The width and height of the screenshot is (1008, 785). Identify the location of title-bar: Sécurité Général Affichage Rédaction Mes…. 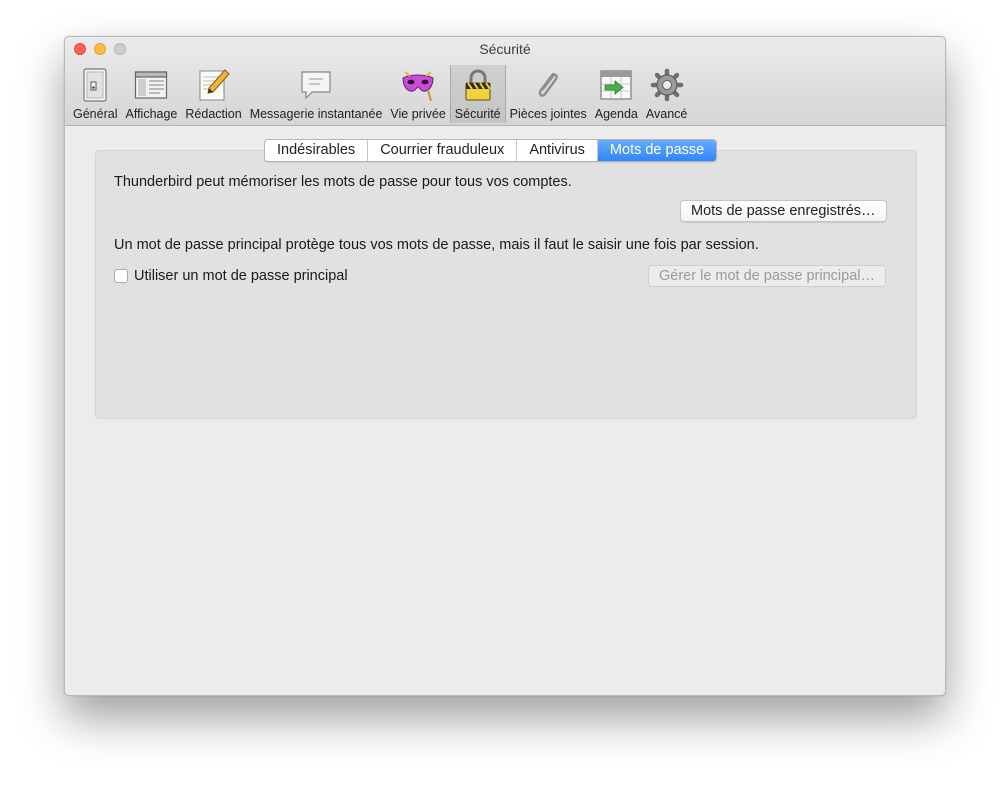
(505, 81).